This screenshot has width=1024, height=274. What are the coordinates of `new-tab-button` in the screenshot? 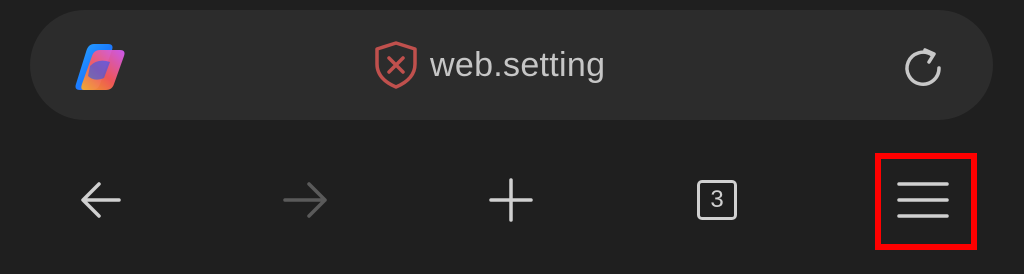 It's located at (511, 200).